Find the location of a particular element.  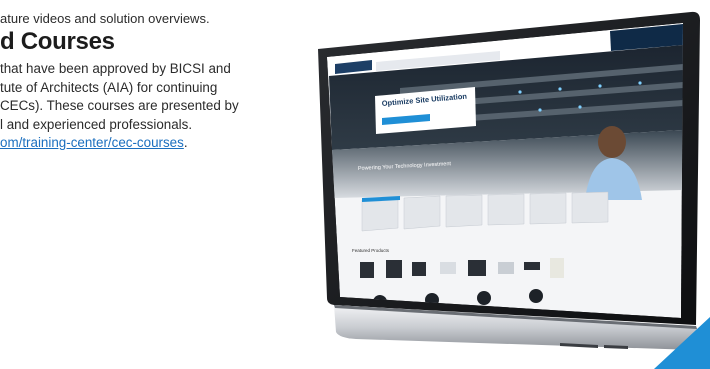

corner-accent-triangle is located at coordinates (682, 343).